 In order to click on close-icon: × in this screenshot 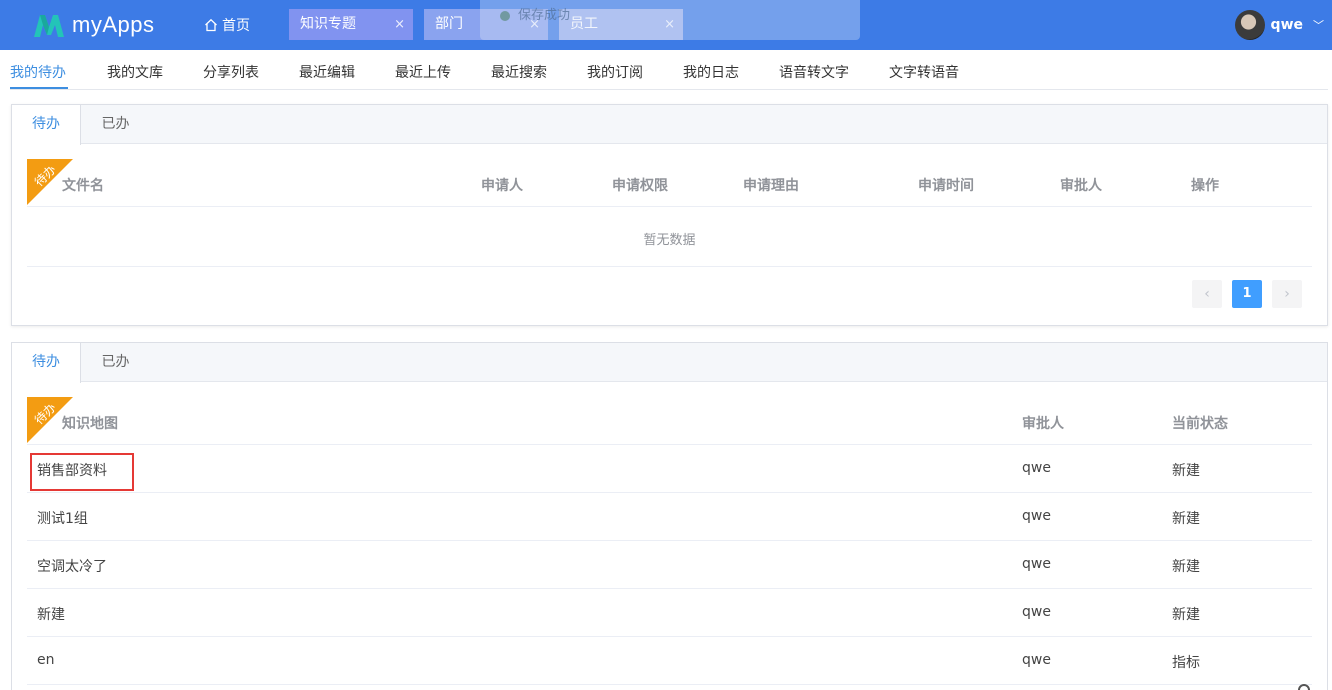, I will do `click(399, 24)`.